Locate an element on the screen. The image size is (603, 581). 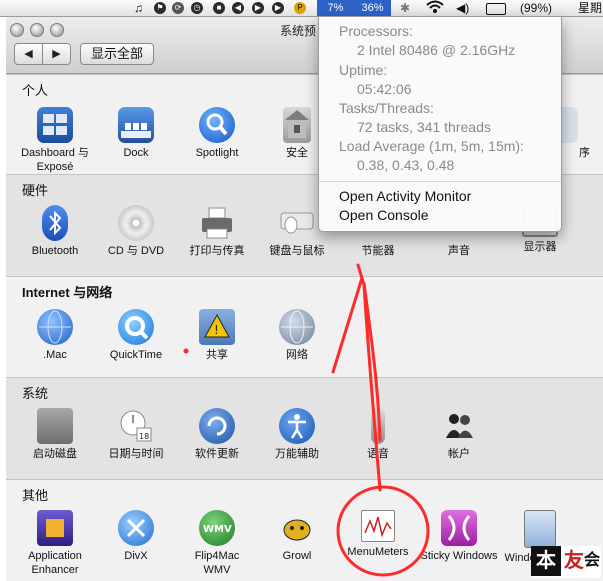
annotation-dot is located at coordinates (186, 351).